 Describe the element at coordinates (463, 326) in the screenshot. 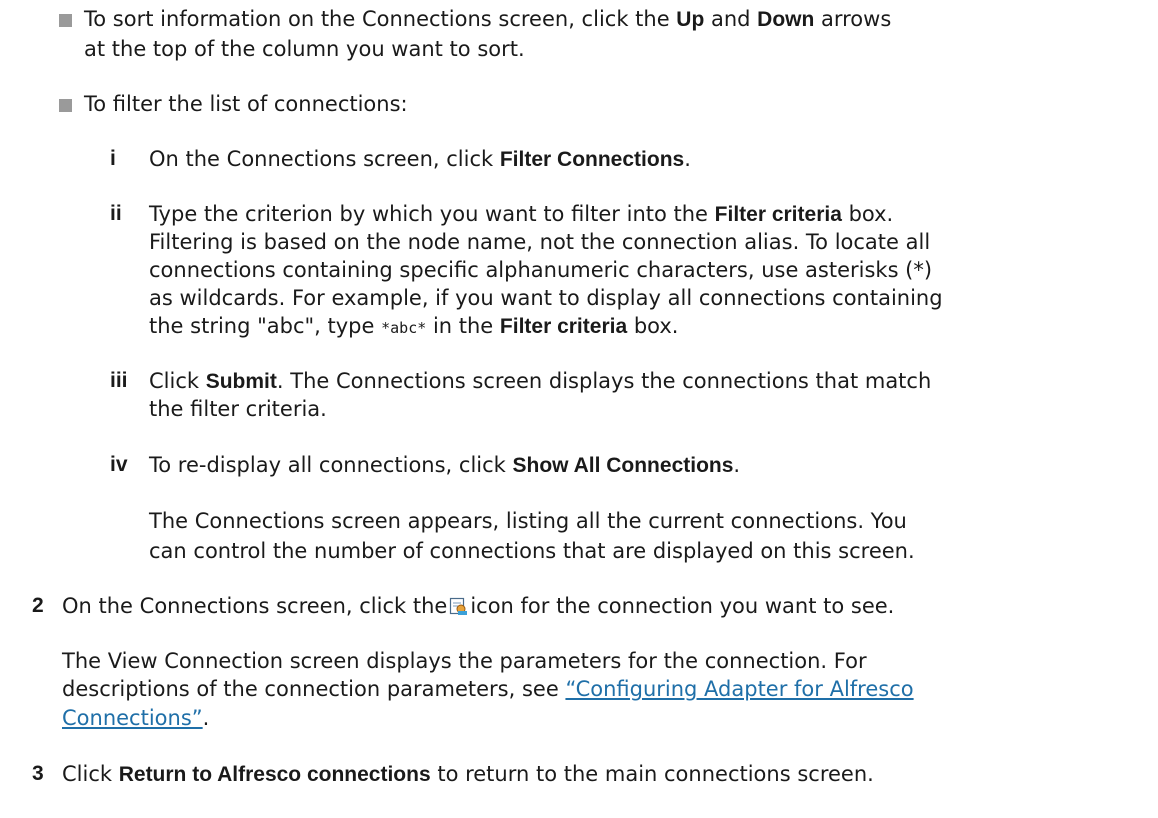

I see `text: in the` at that location.